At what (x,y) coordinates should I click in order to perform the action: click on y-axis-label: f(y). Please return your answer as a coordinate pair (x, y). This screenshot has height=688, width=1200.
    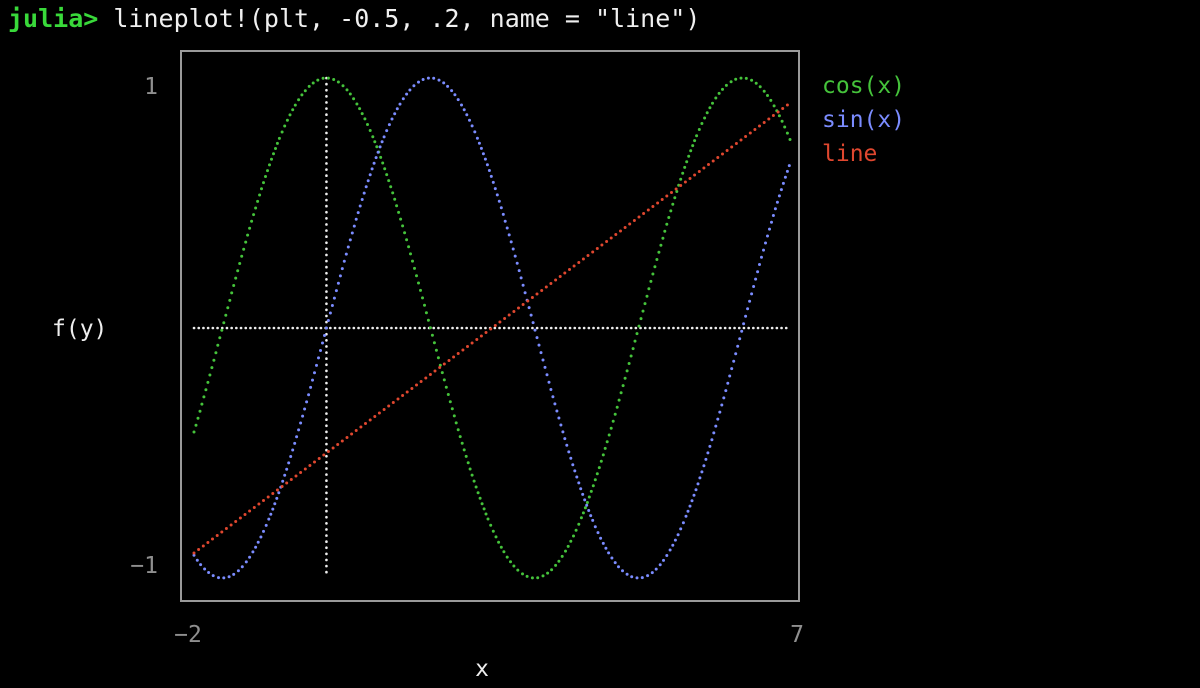
    Looking at the image, I should click on (79, 329).